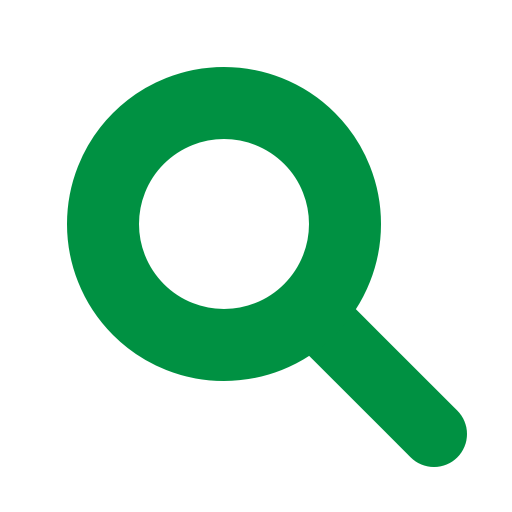 This screenshot has height=512, width=512. Describe the element at coordinates (382, 382) in the screenshot. I see `search-icon-handle` at that location.